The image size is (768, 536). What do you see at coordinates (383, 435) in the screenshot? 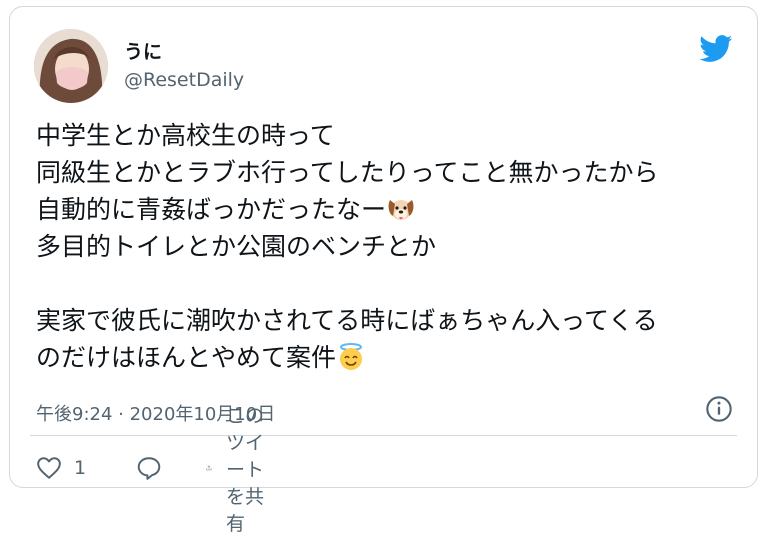
I see `divider` at bounding box center [383, 435].